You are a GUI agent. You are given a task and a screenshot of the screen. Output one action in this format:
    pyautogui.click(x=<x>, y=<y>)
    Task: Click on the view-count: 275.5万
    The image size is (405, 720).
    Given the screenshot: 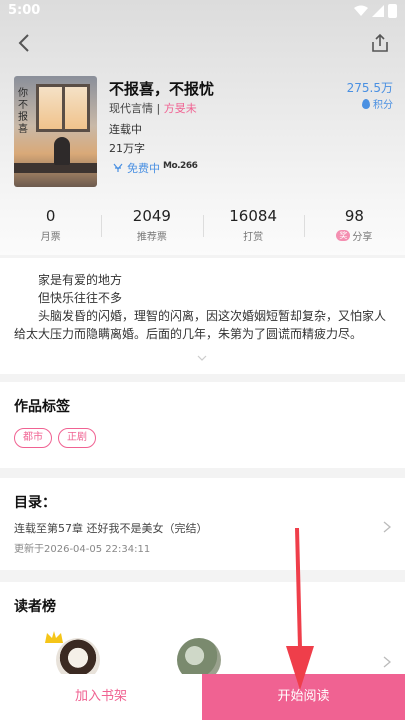 What is the action you would take?
    pyautogui.click(x=369, y=88)
    